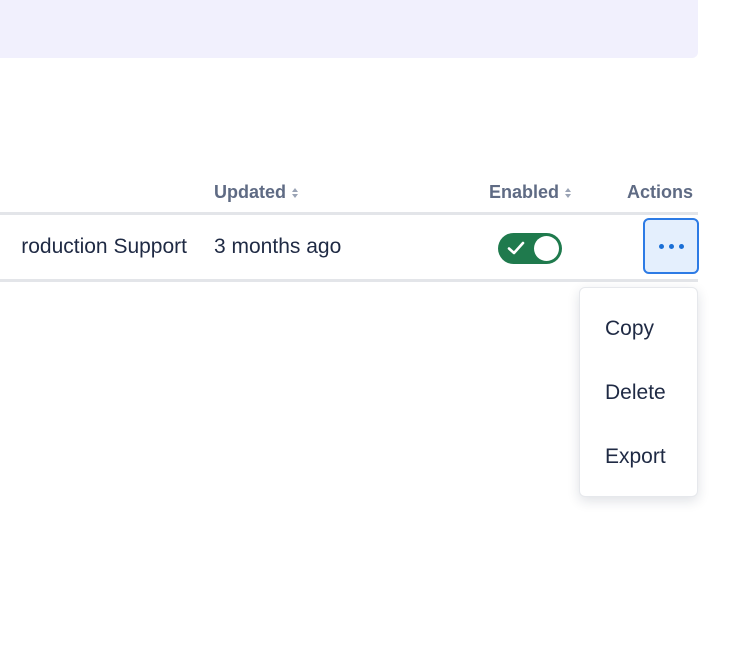 The image size is (746, 656). What do you see at coordinates (349, 192) in the screenshot?
I see `table-header-row: Updated Enabled Actions` at bounding box center [349, 192].